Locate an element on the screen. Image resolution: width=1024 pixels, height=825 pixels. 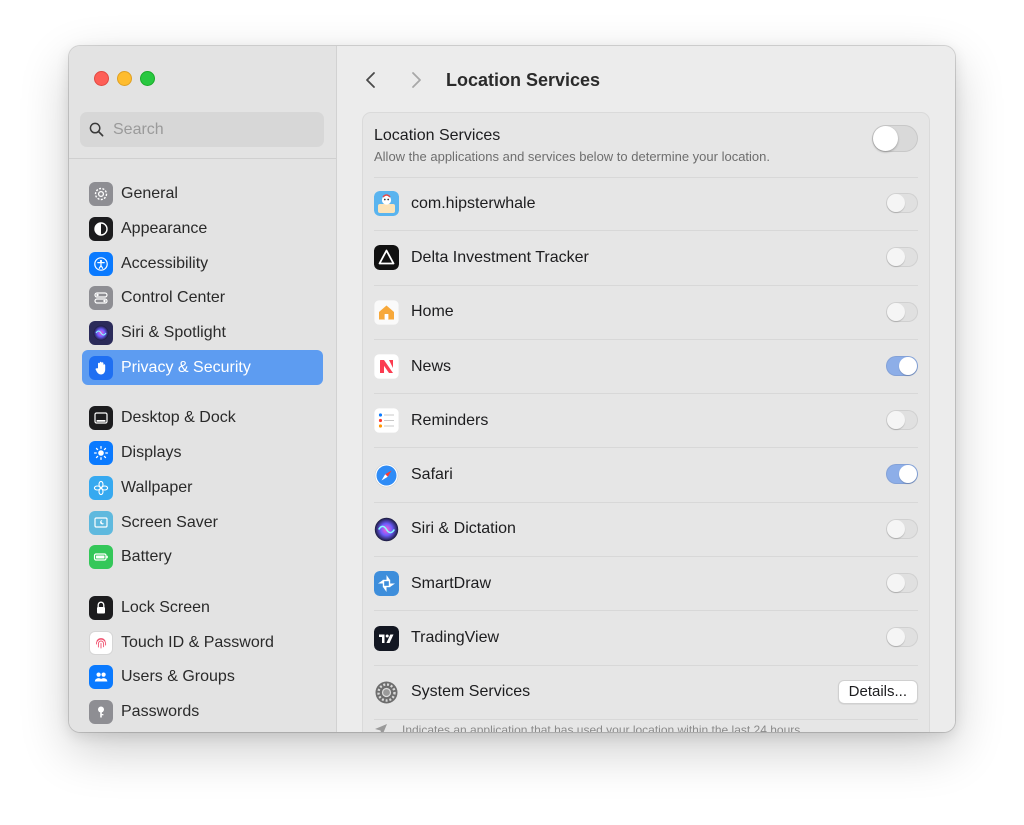
sidebar-item-privacy-security: Privacy & Security is located at coordinates (202, 368).